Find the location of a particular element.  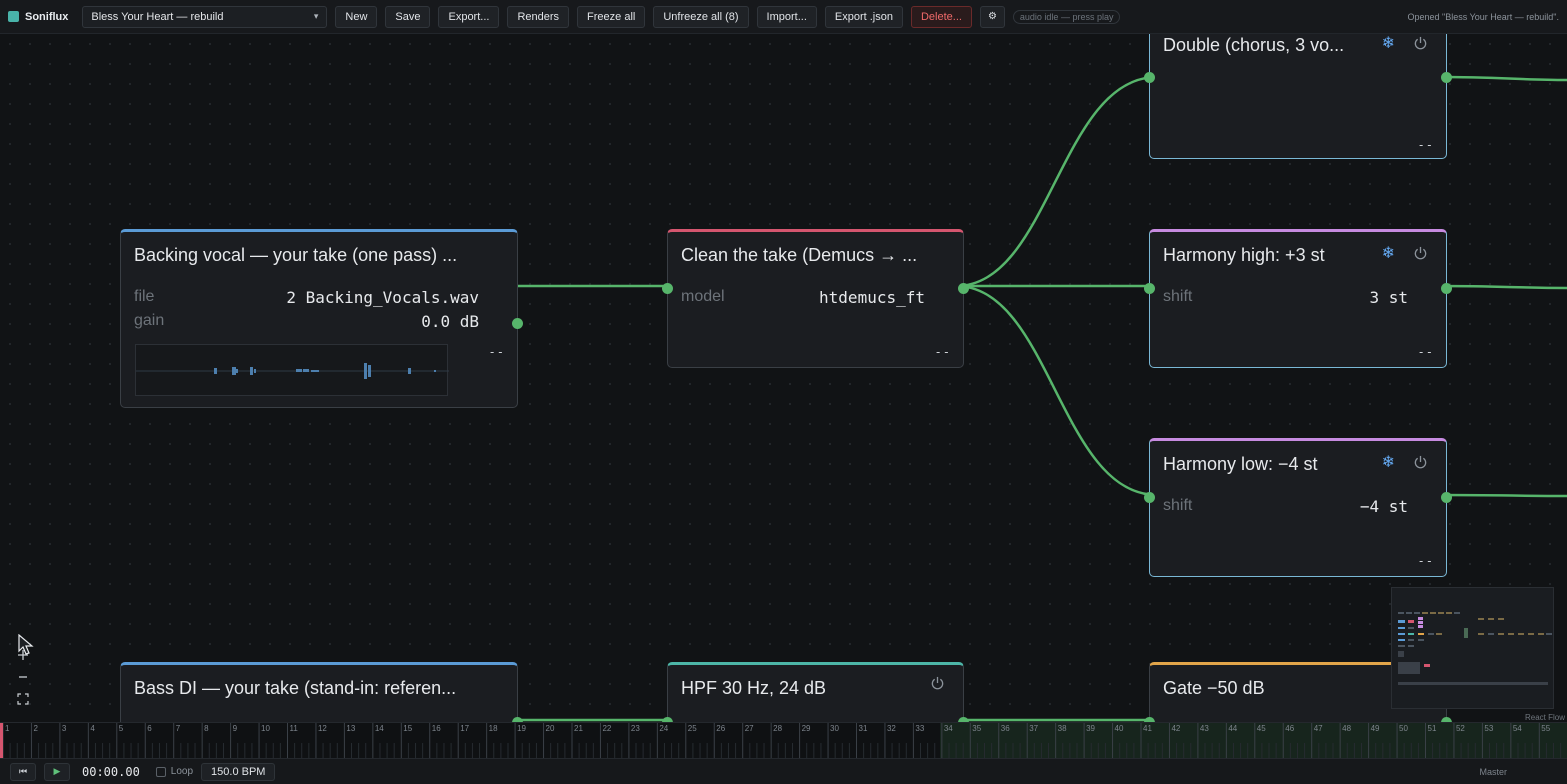

param-value: 2 Backing_Vocals.wav is located at coordinates (382, 297).